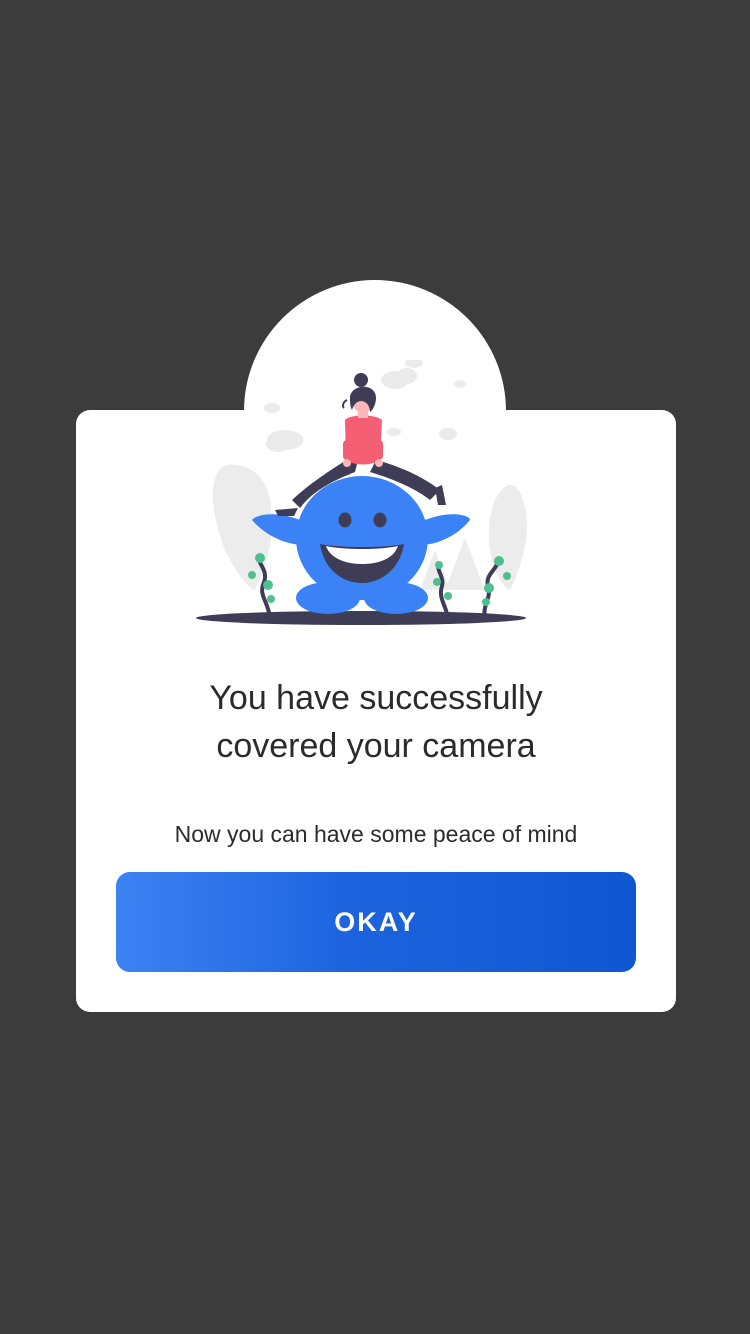  Describe the element at coordinates (376, 922) in the screenshot. I see `okay-button: OKAY` at that location.